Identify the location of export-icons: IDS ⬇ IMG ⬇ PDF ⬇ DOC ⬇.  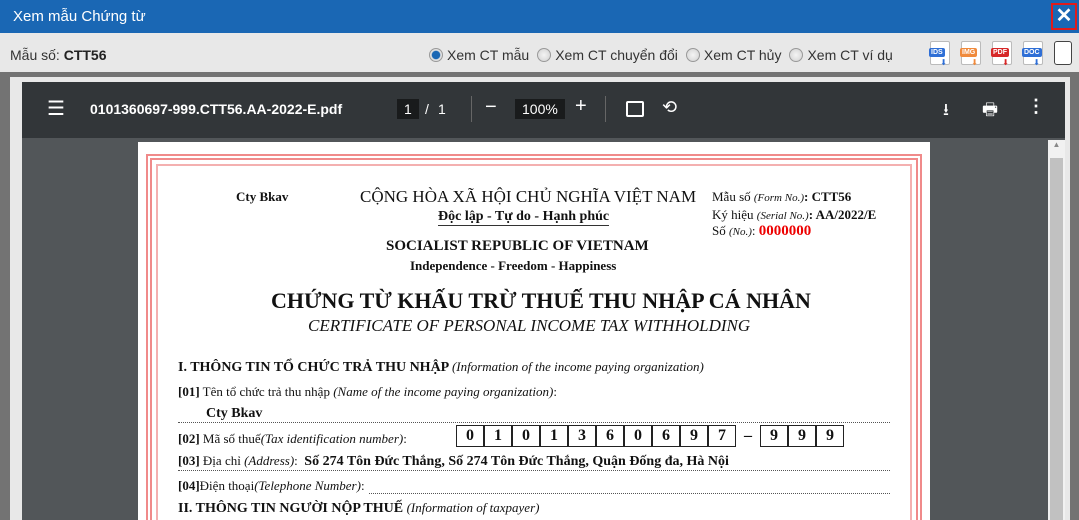
(1000, 54).